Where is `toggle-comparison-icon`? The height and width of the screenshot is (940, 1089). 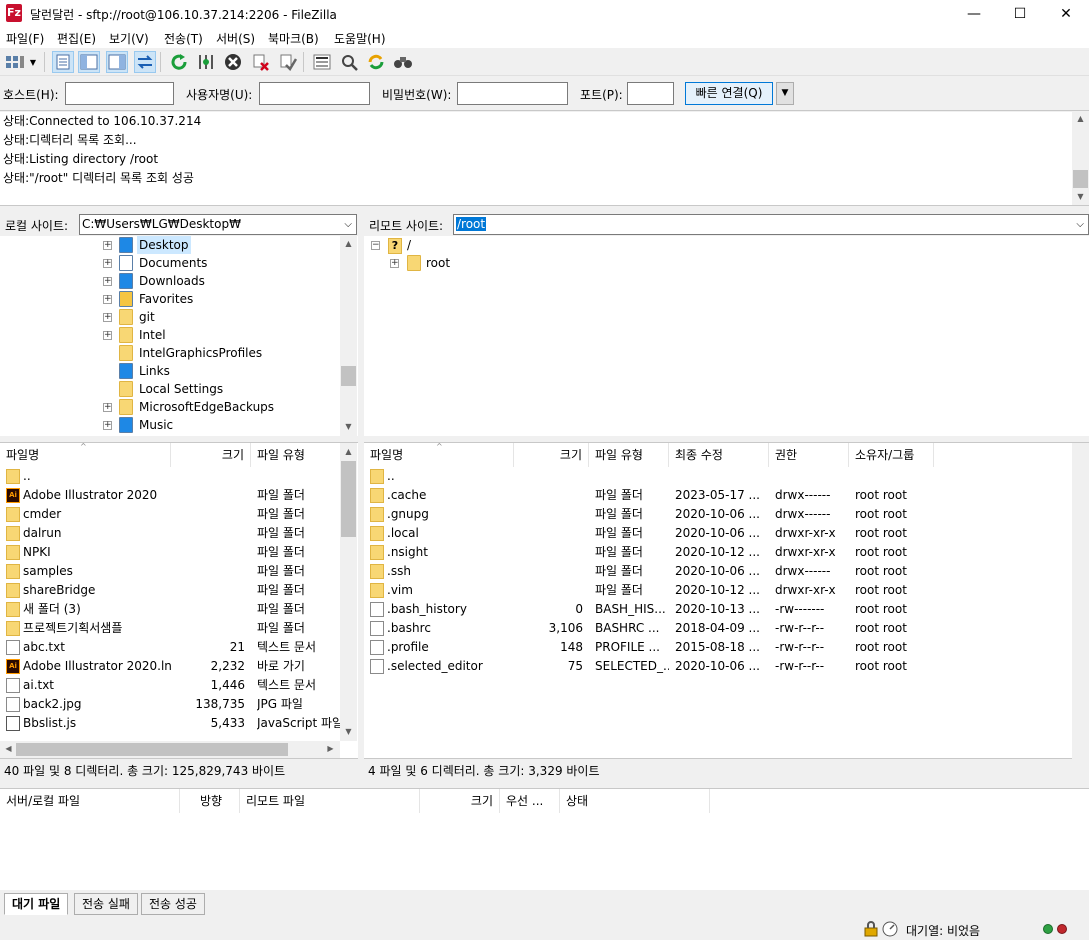 toggle-comparison-icon is located at coordinates (349, 62).